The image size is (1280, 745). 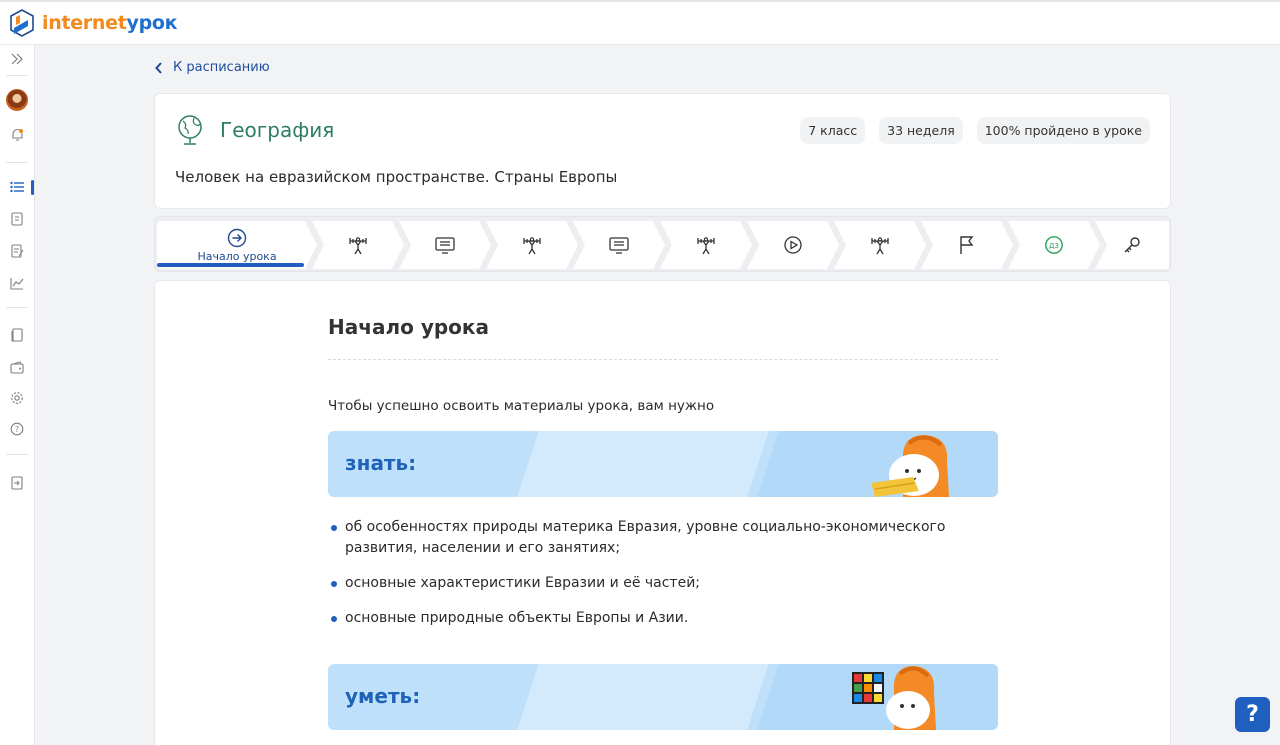 I want to click on step-finish-flag, so click(x=967, y=245).